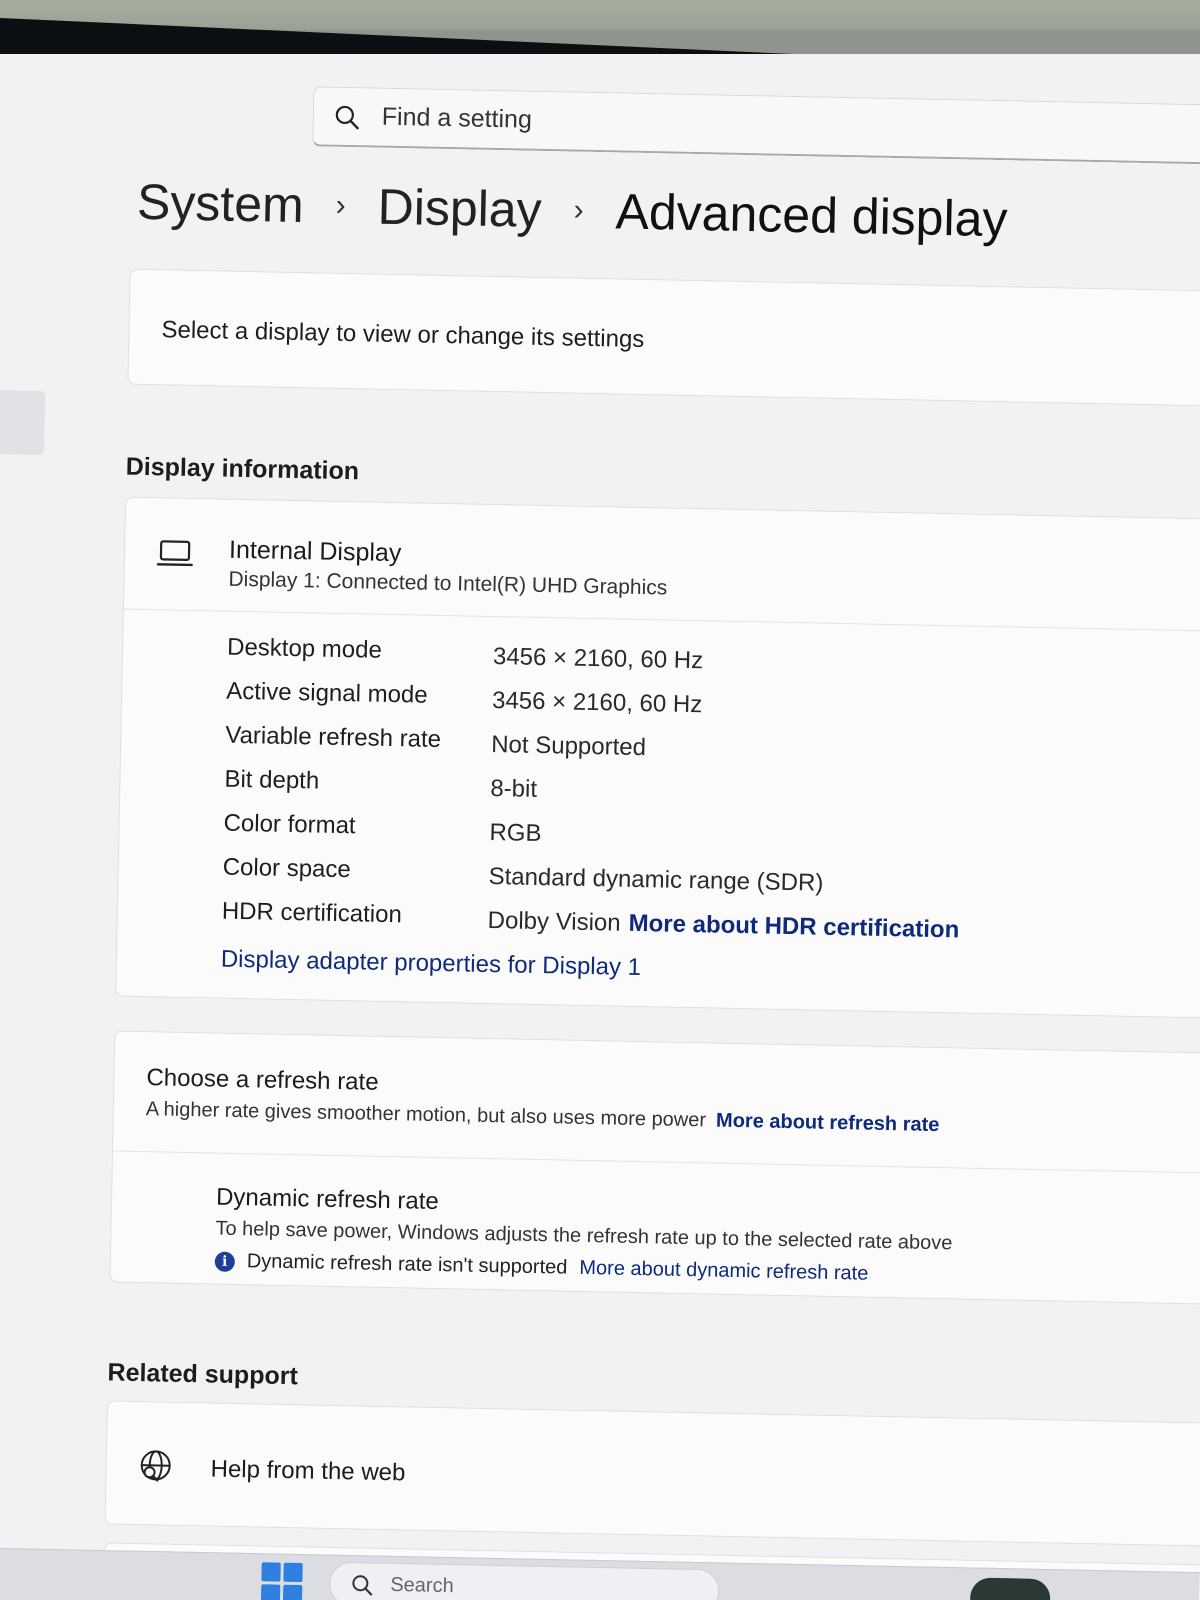  I want to click on spec-value: RGB, so click(515, 833).